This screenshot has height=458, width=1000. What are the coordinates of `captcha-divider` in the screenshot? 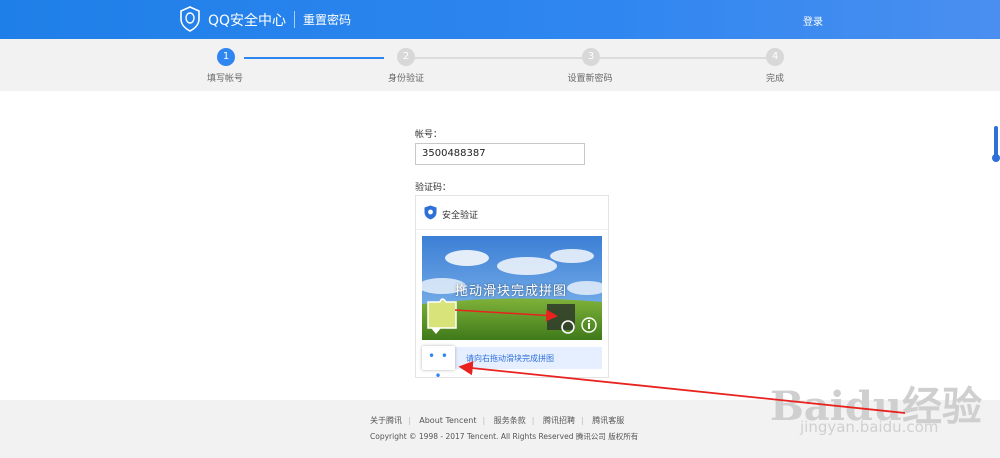 It's located at (512, 229).